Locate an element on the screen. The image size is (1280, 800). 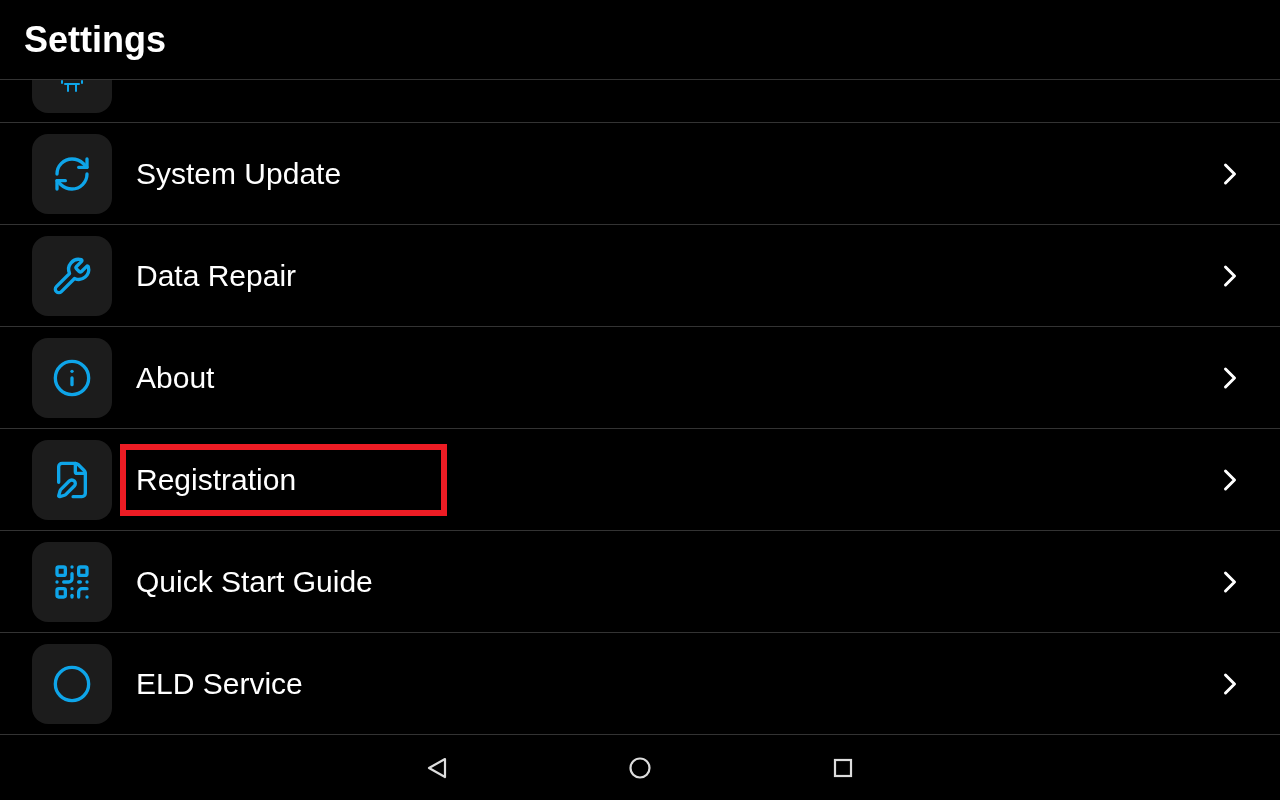
settings-row: ELD Service is located at coordinates (640, 684).